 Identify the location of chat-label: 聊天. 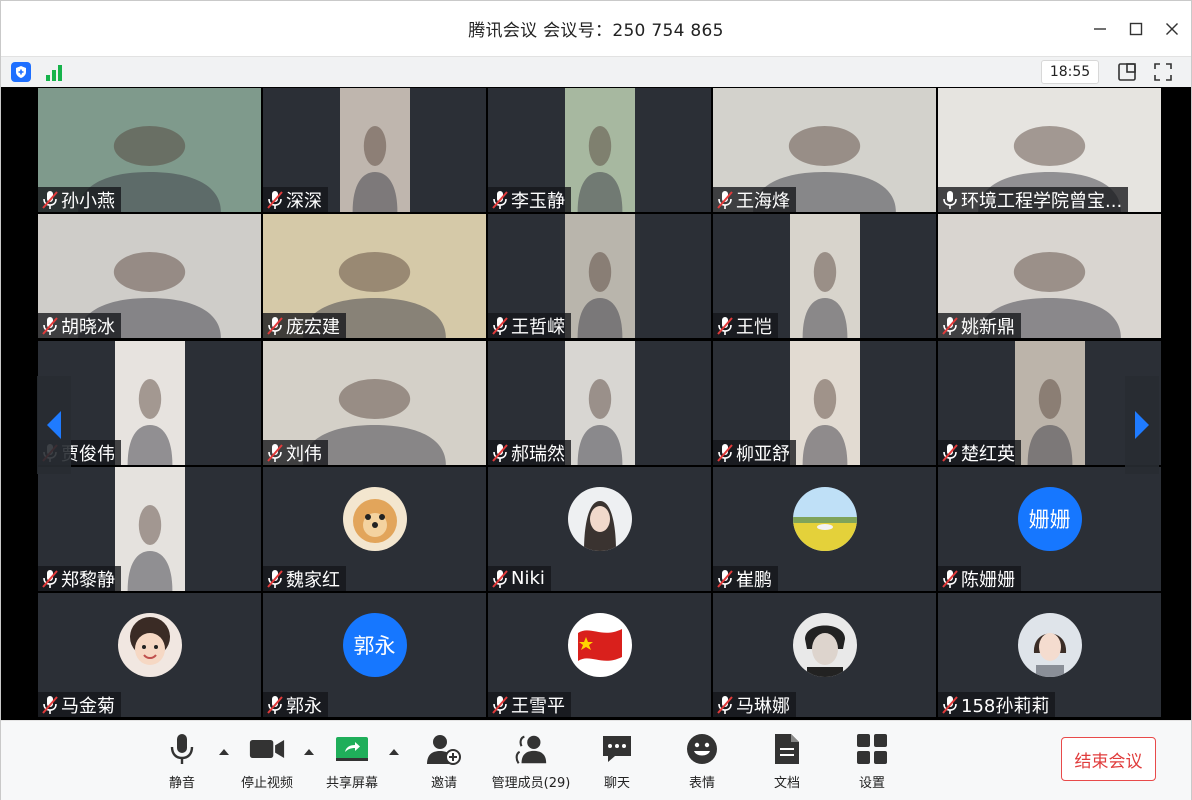
(616, 783).